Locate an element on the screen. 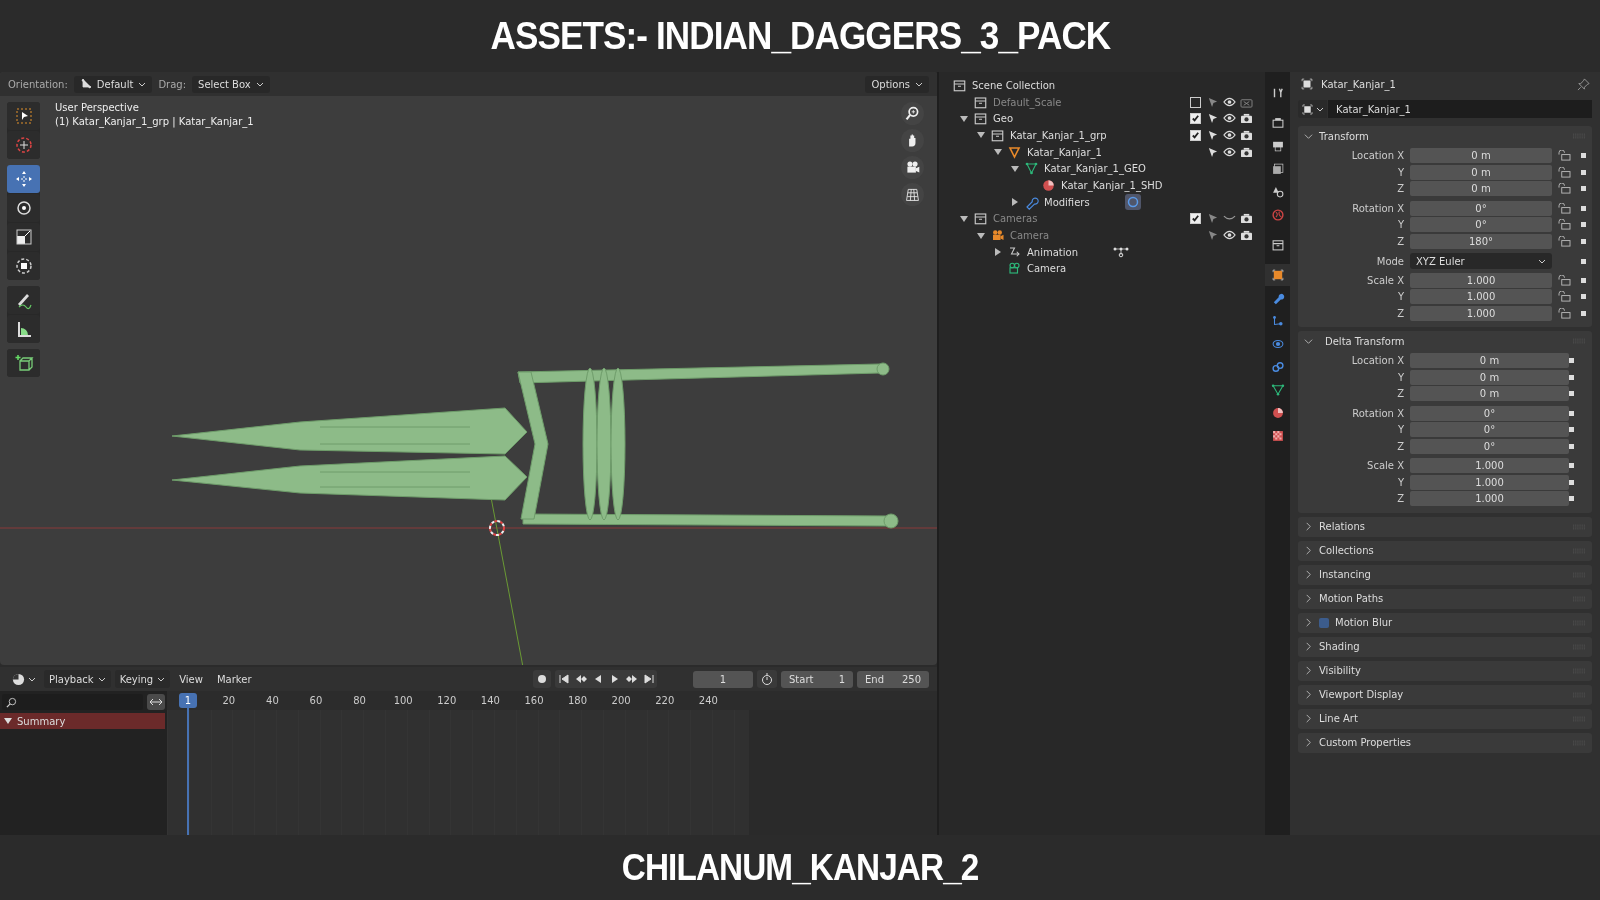 This screenshot has width=1600, height=900. timeline-menu: View is located at coordinates (191, 679).